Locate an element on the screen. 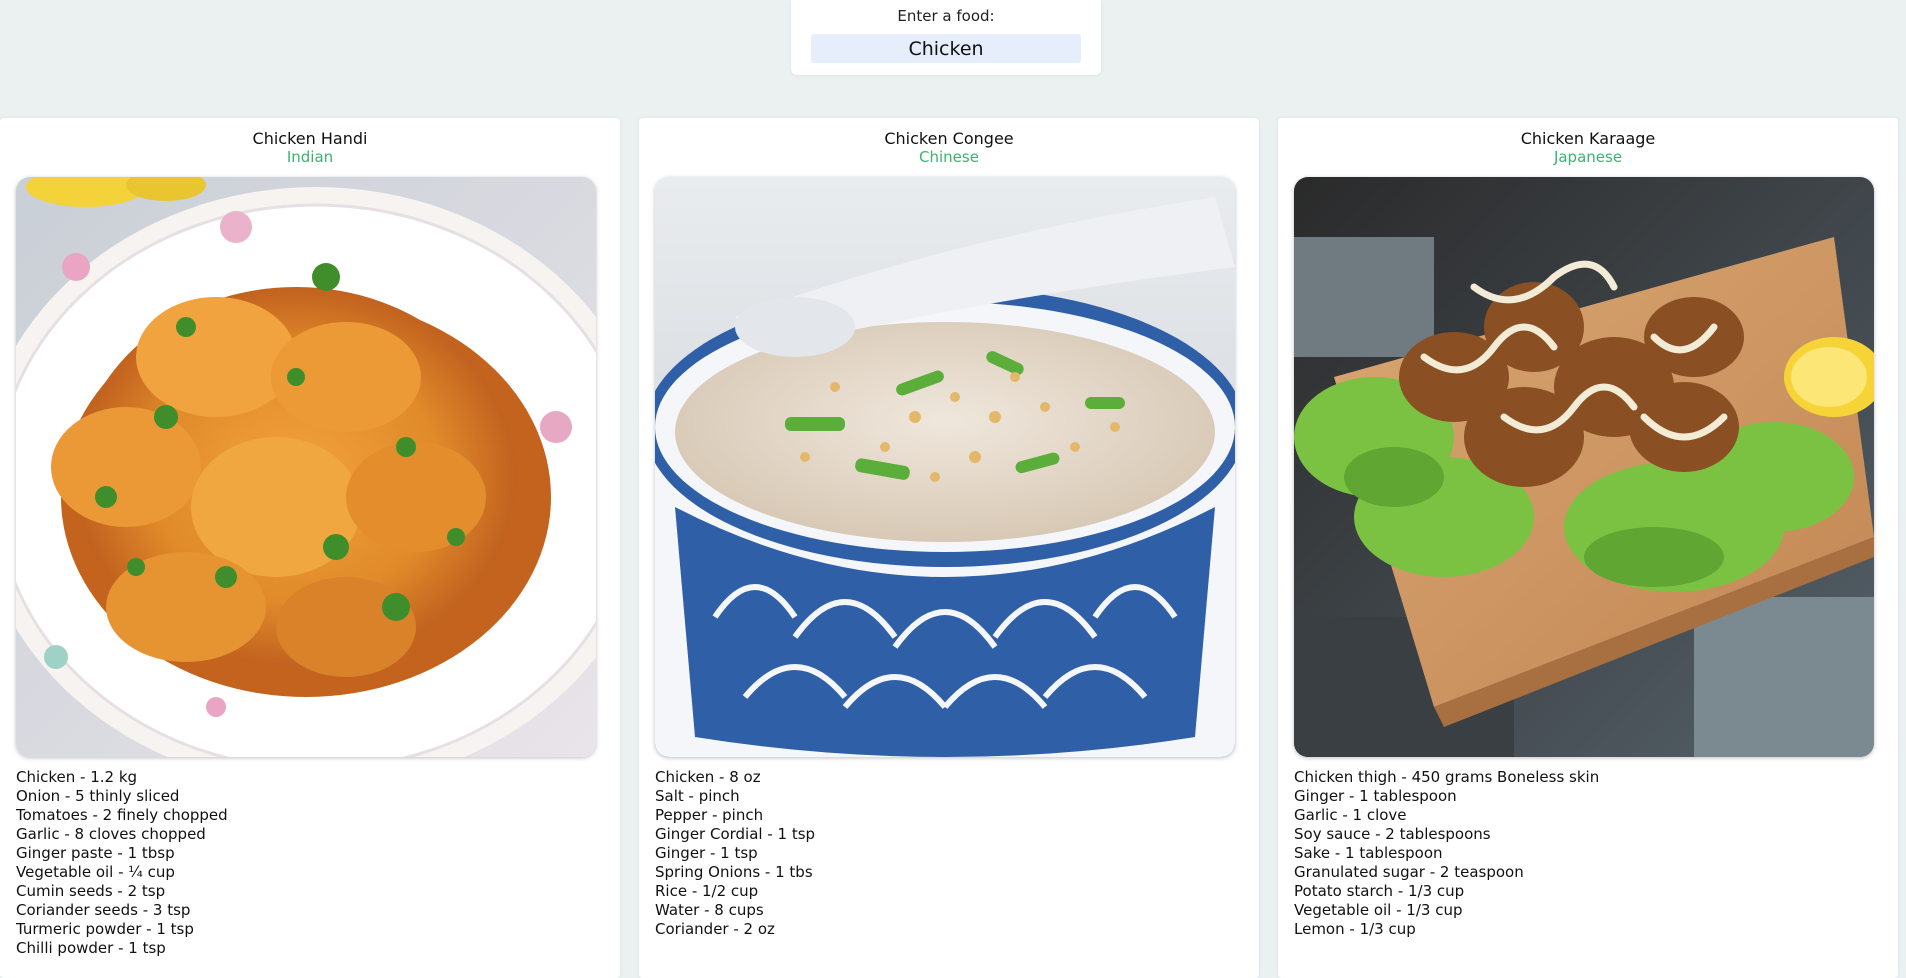 This screenshot has height=978, width=1906. ingredient-item: Coriander seeds - 3 tsp is located at coordinates (103, 910).